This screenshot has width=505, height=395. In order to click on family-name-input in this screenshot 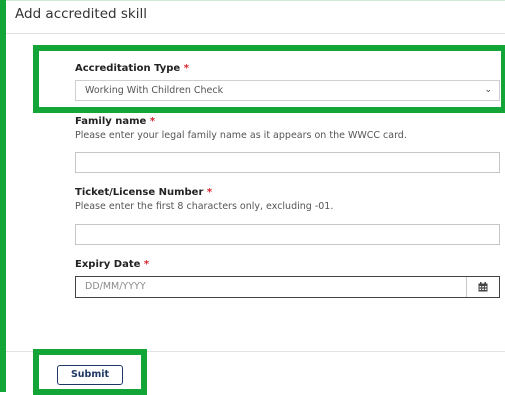, I will do `click(287, 162)`.